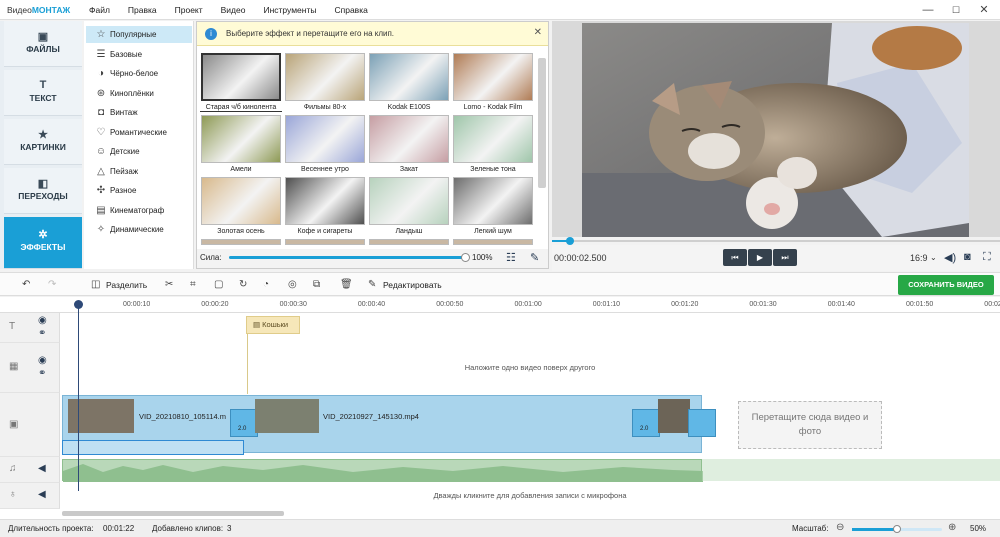 This screenshot has width=1000, height=537. What do you see at coordinates (182, 416) in the screenshot?
I see `clip1-name: VID_20210810_105114.m` at bounding box center [182, 416].